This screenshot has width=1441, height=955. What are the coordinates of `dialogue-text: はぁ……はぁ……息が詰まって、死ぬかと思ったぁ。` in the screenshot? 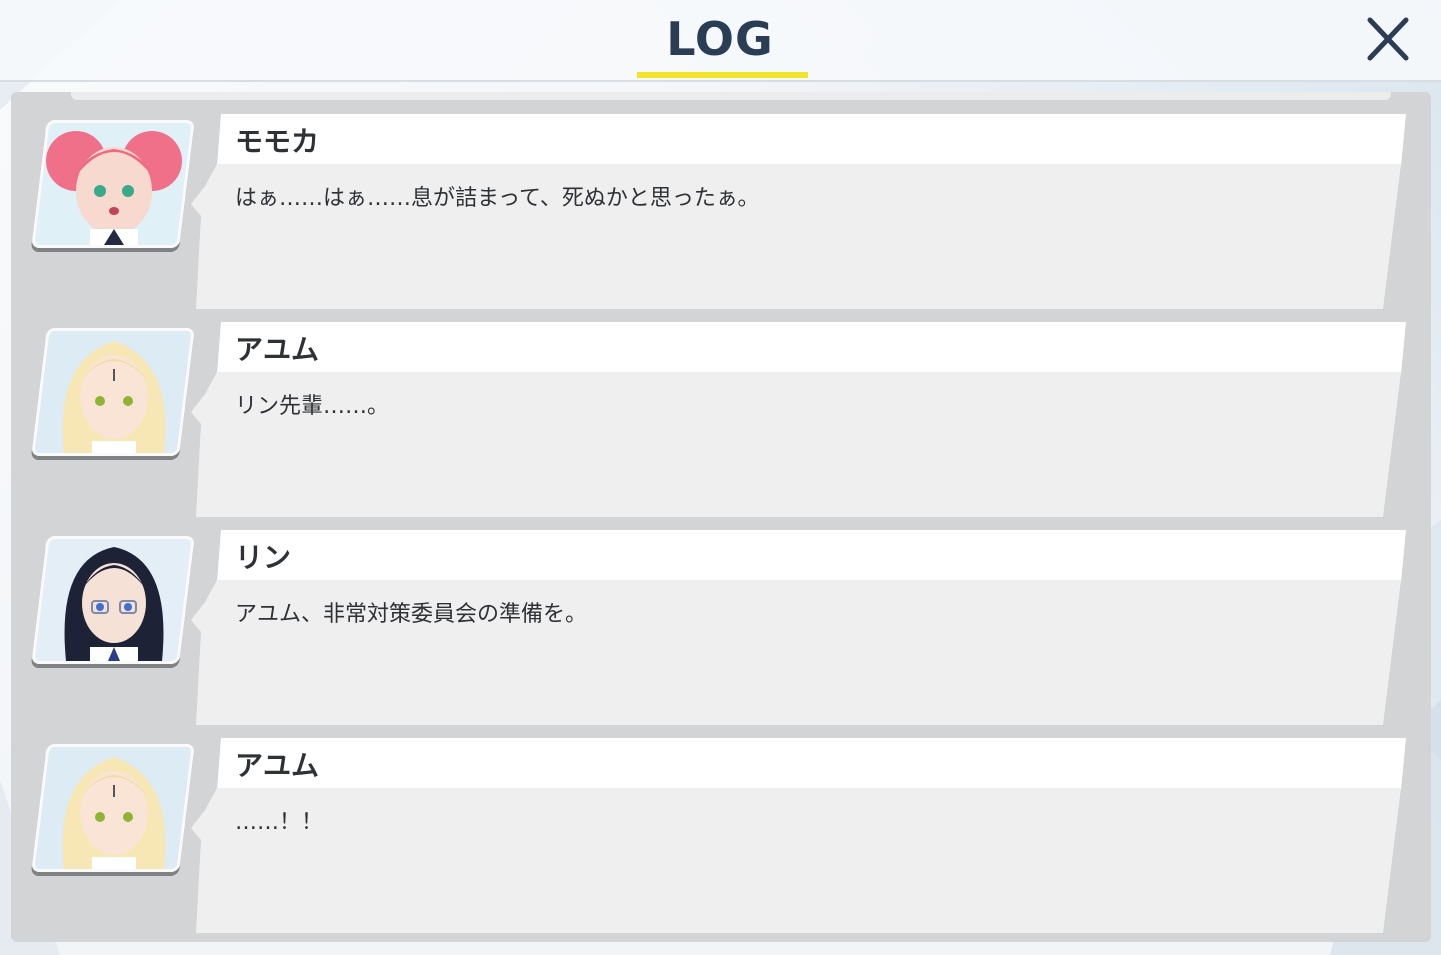 It's located at (497, 198).